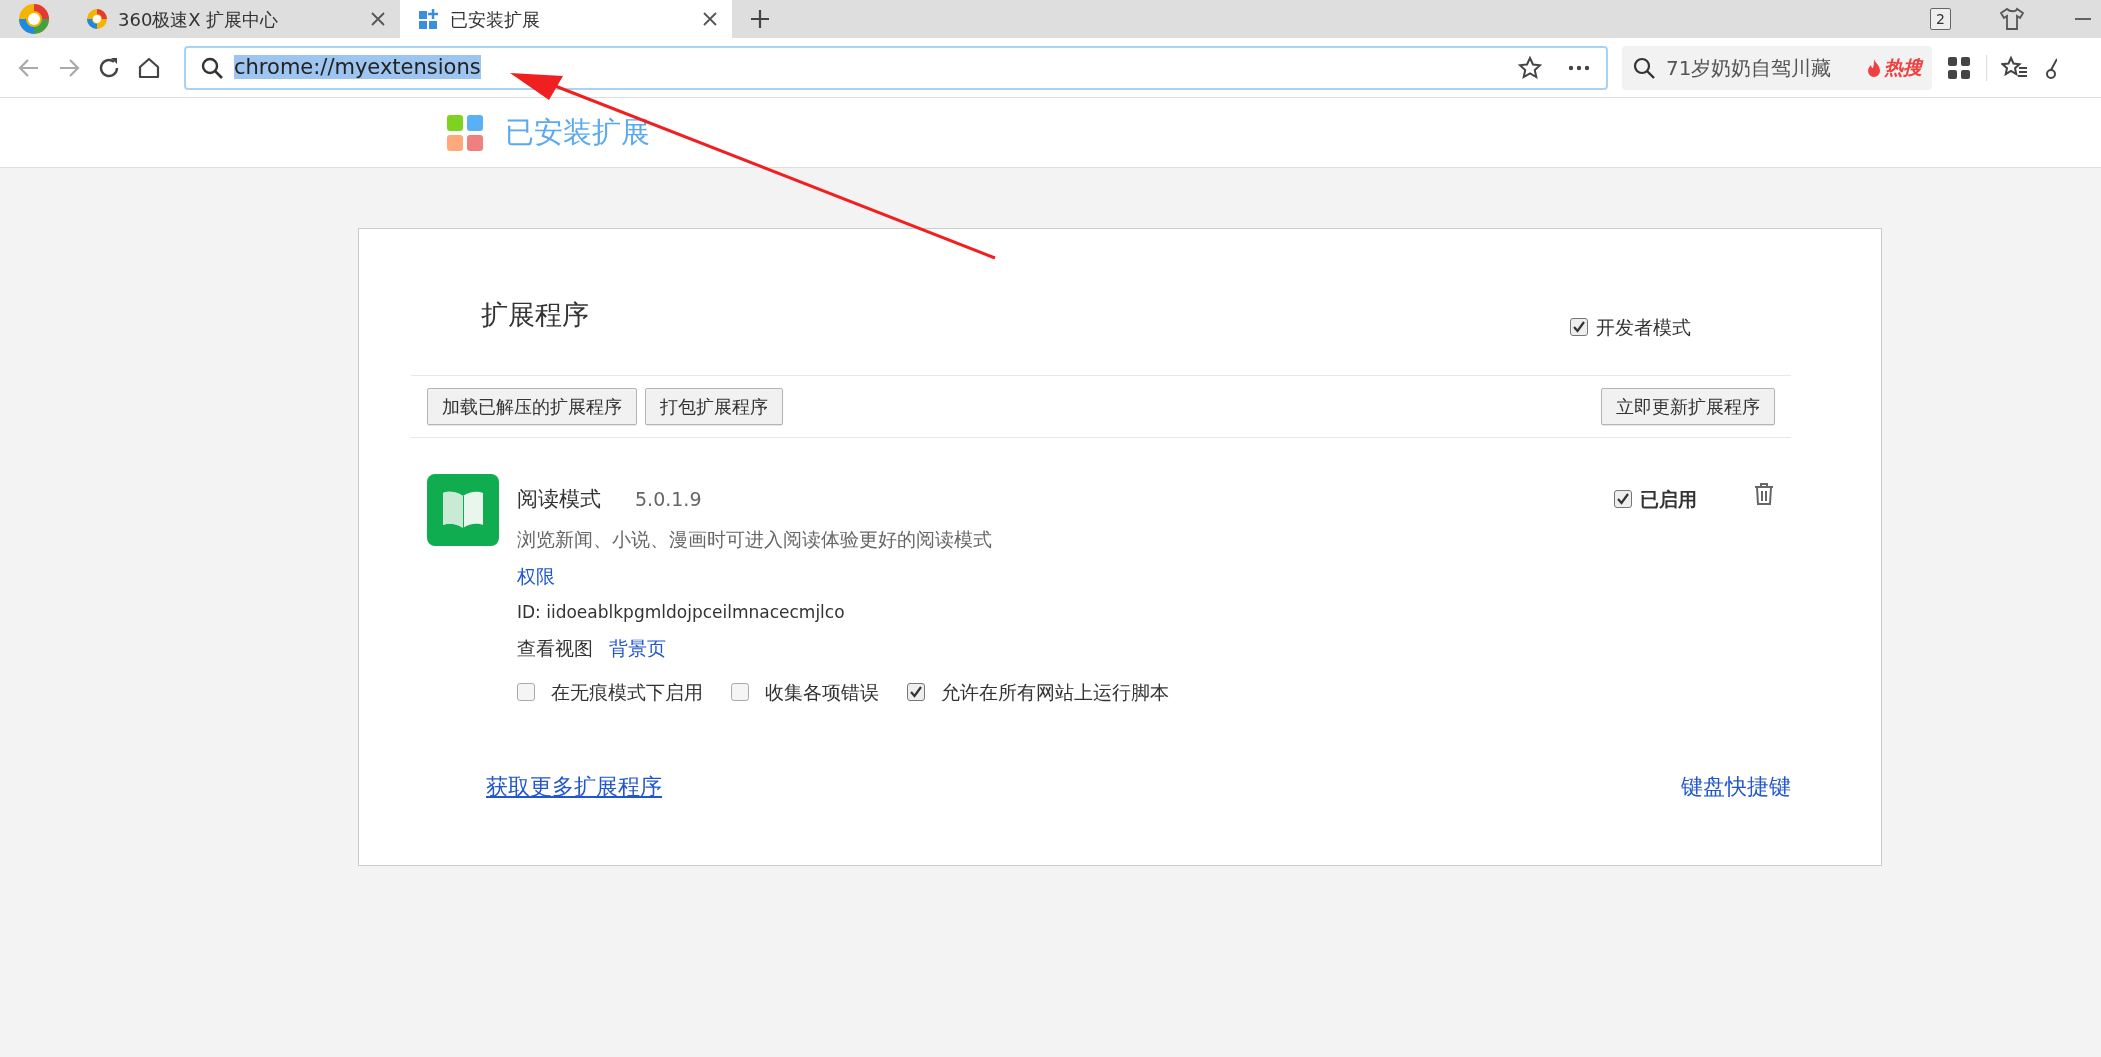 Image resolution: width=2101 pixels, height=1057 pixels. I want to click on hot-search-text: 71岁奶奶自驾川藏, so click(1749, 68).